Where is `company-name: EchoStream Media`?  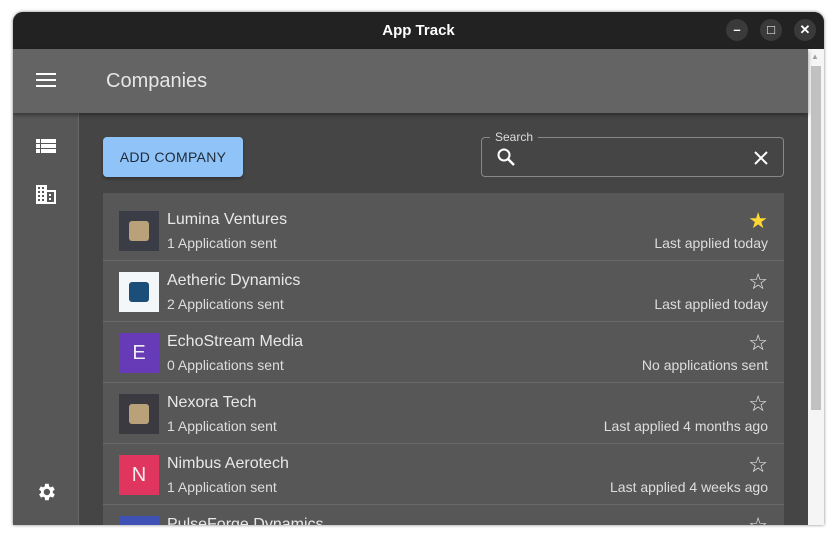
company-name: EchoStream Media is located at coordinates (235, 341).